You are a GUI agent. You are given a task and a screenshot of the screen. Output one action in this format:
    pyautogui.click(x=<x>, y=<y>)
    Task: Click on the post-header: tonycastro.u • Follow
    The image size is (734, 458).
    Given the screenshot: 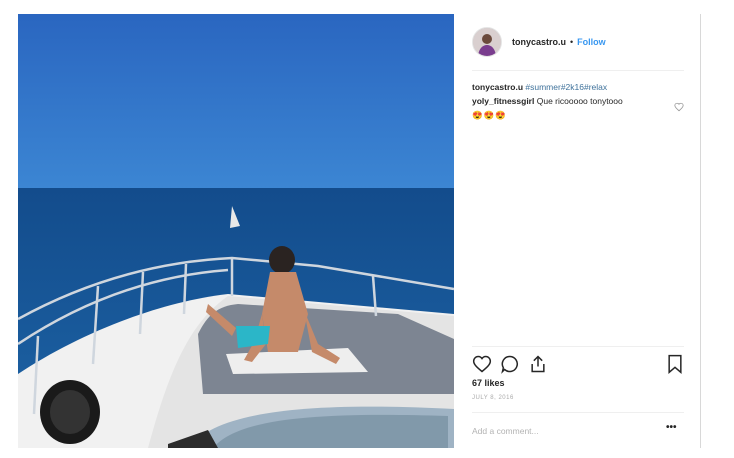 What is the action you would take?
    pyautogui.click(x=577, y=42)
    